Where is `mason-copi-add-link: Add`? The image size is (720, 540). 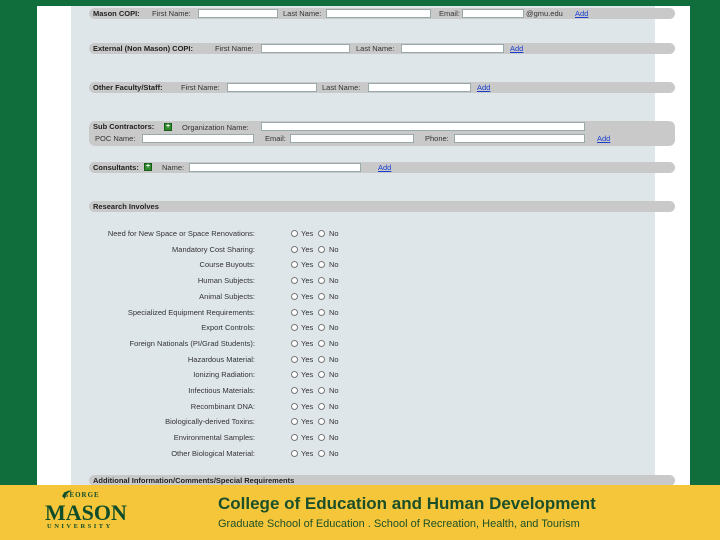 mason-copi-add-link: Add is located at coordinates (581, 14).